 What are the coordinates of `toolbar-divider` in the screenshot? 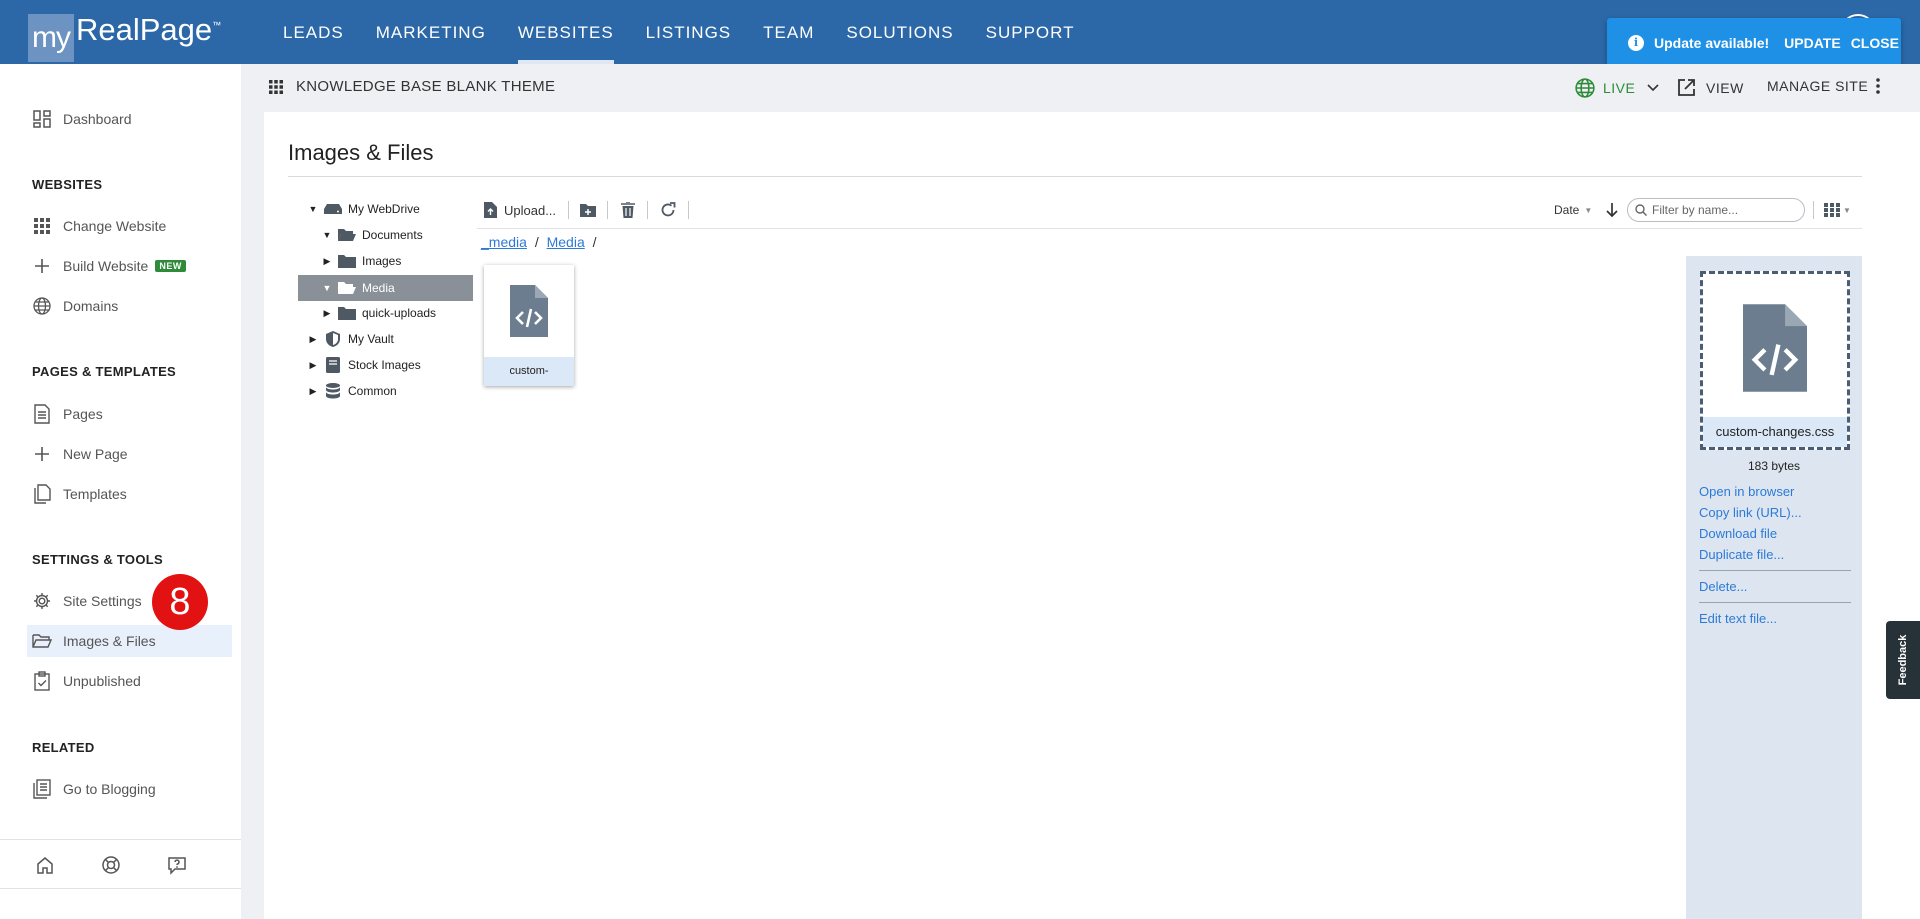 It's located at (1169, 228).